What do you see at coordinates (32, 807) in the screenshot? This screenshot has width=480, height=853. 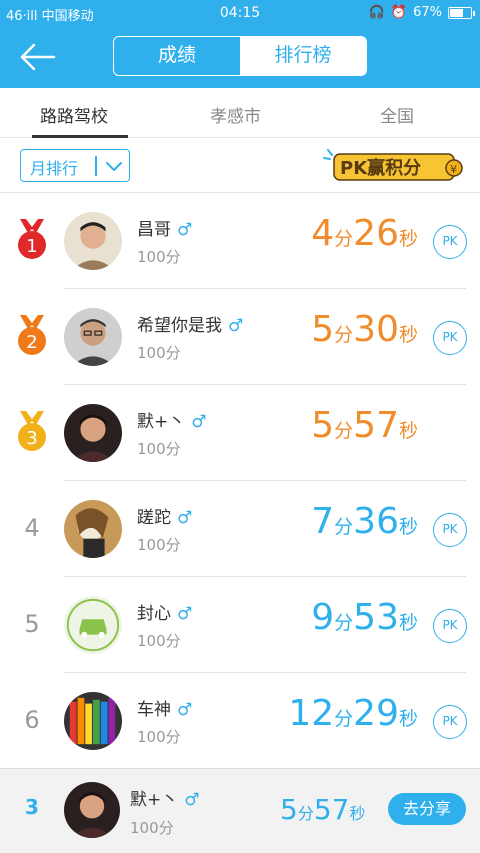 I see `my-rank-number: 3` at bounding box center [32, 807].